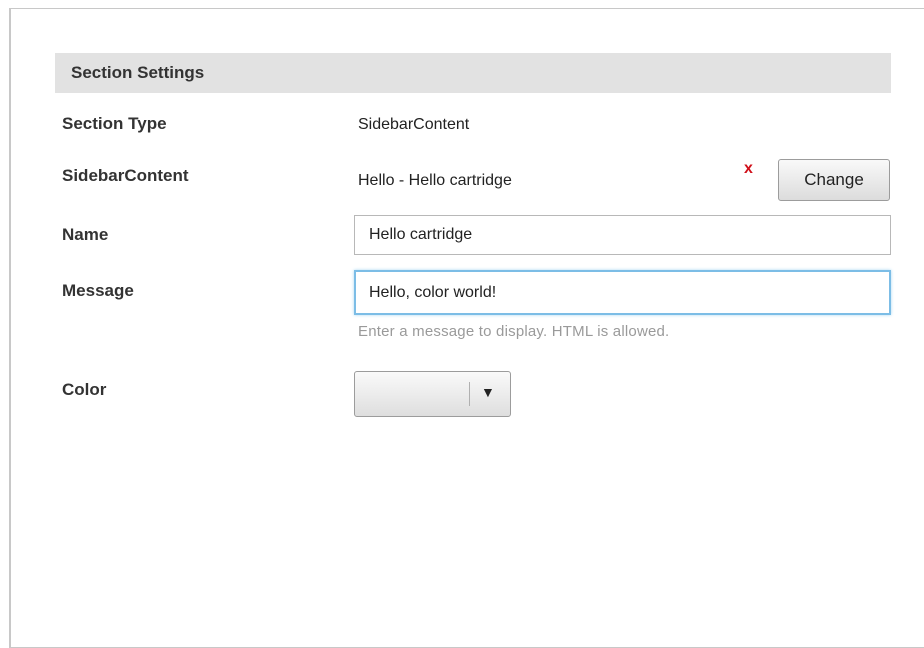 The width and height of the screenshot is (924, 648). What do you see at coordinates (114, 123) in the screenshot?
I see `section-type-label: Section Type` at bounding box center [114, 123].